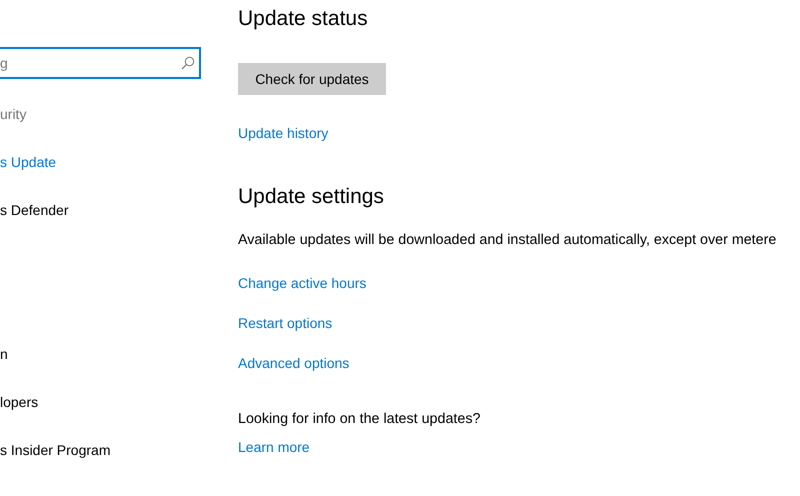 This screenshot has height=496, width=800. I want to click on sidebar-item: n, so click(4, 368).